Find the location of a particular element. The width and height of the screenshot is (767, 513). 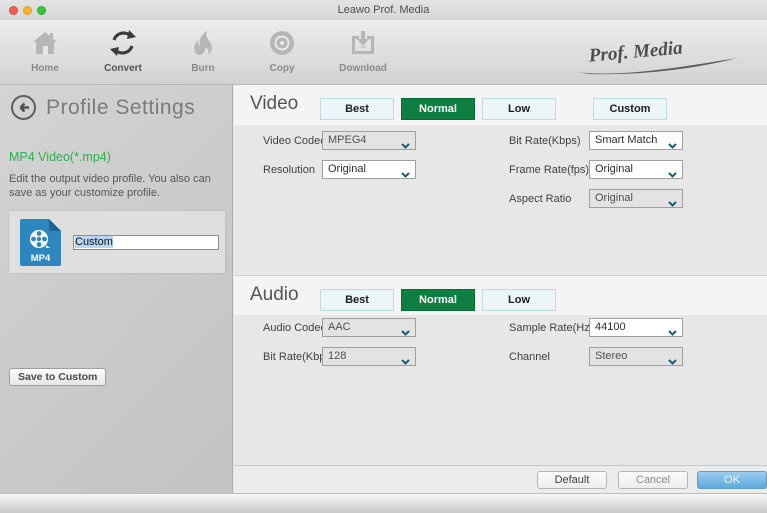

video-codec-select: MPEG4 is located at coordinates (369, 140).